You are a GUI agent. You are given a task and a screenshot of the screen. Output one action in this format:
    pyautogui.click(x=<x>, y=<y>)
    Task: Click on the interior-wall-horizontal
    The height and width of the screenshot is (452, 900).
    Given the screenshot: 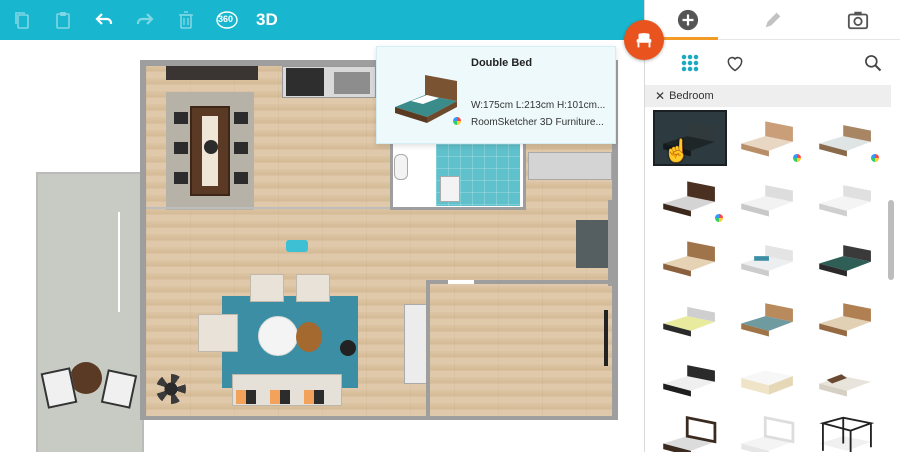 What is the action you would take?
    pyautogui.click(x=286, y=208)
    